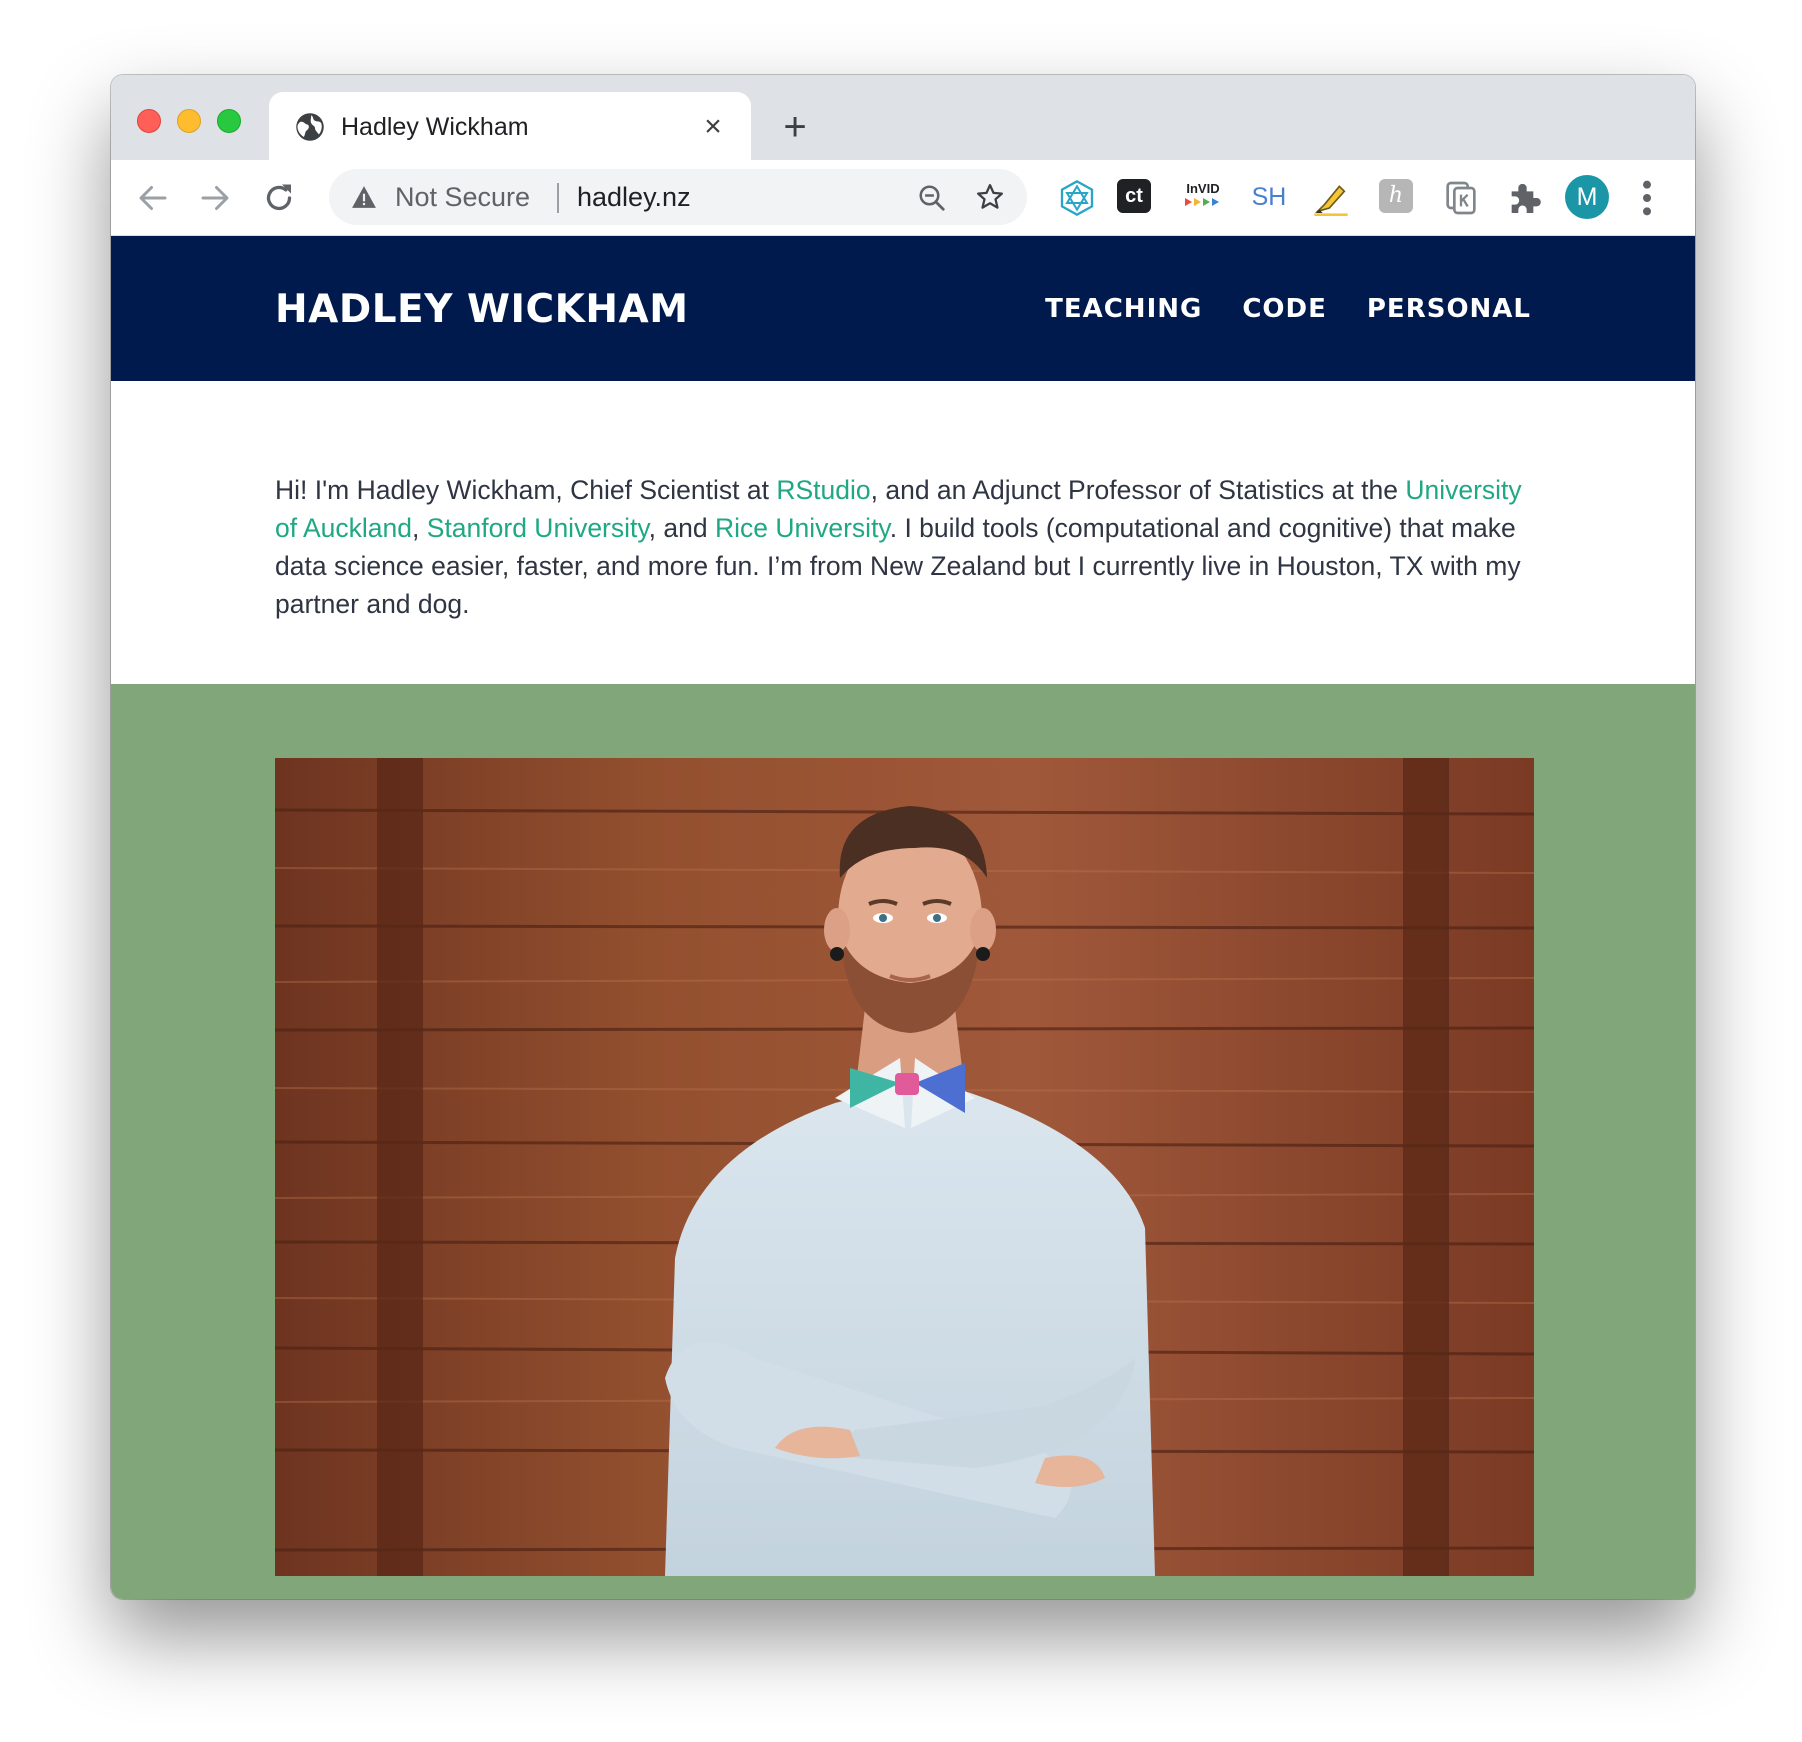 This screenshot has width=1802, height=1742. Describe the element at coordinates (903, 117) in the screenshot. I see `tab-strip: Hadley Wickham × +` at that location.